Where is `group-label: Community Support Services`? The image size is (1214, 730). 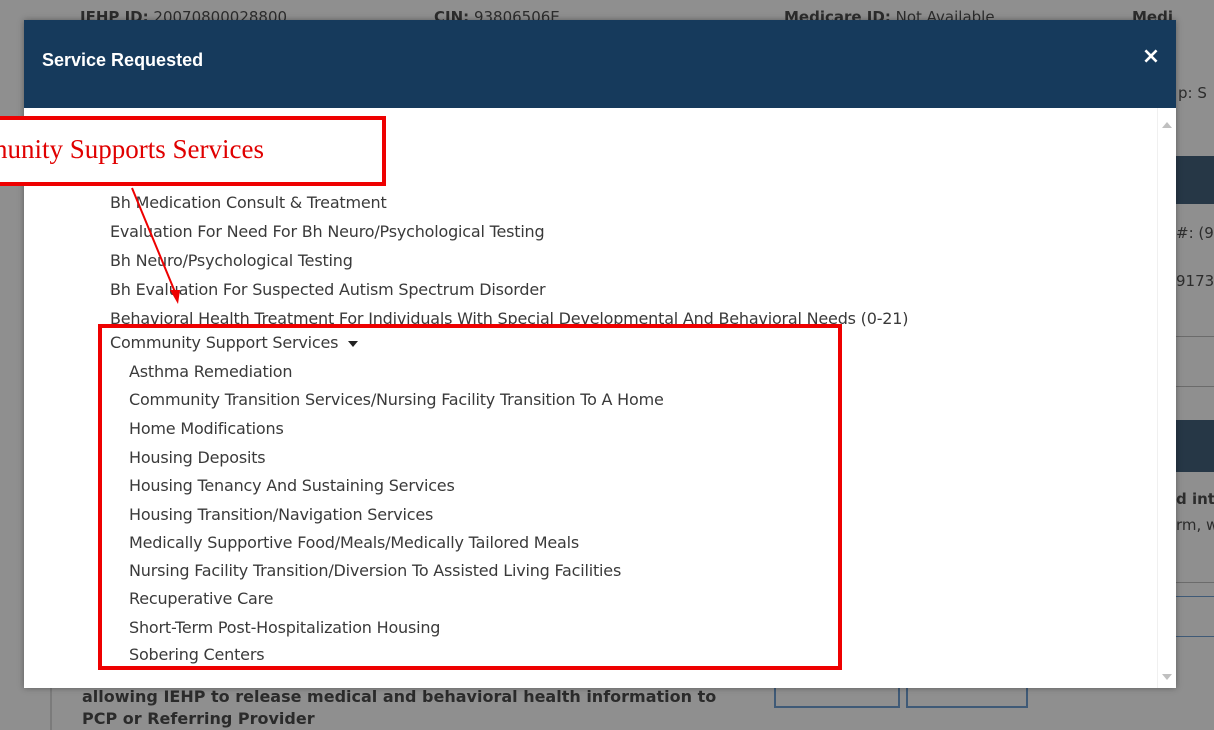 group-label: Community Support Services is located at coordinates (224, 342).